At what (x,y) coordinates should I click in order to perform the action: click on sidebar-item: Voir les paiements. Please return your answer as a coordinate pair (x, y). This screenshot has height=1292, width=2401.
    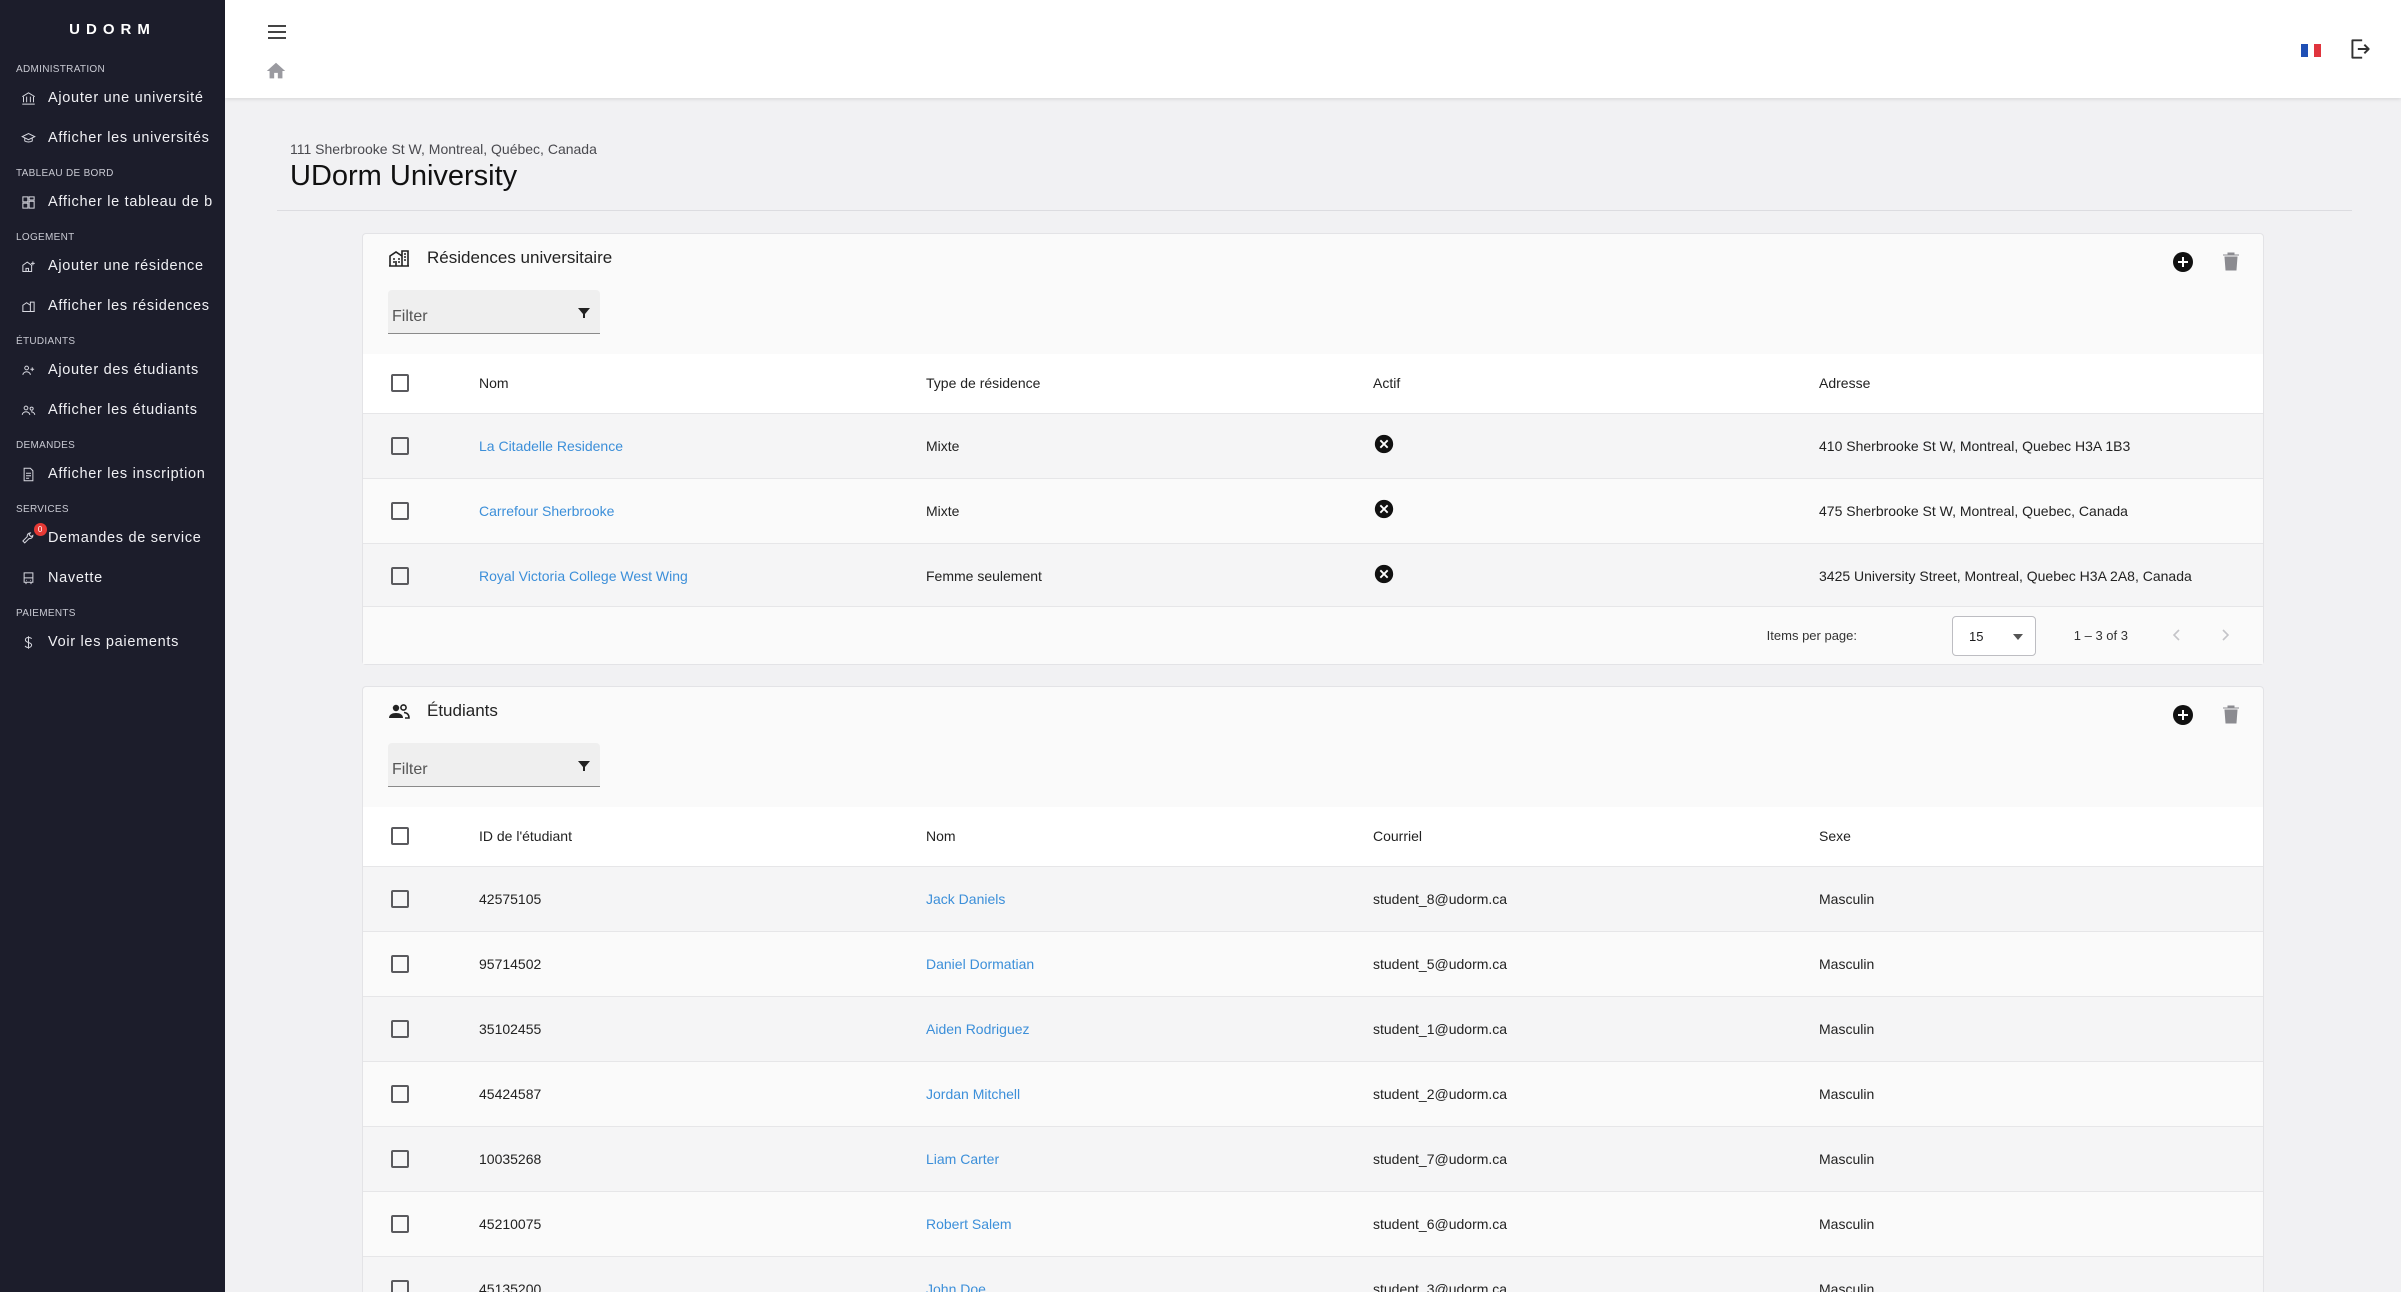
    Looking at the image, I should click on (112, 642).